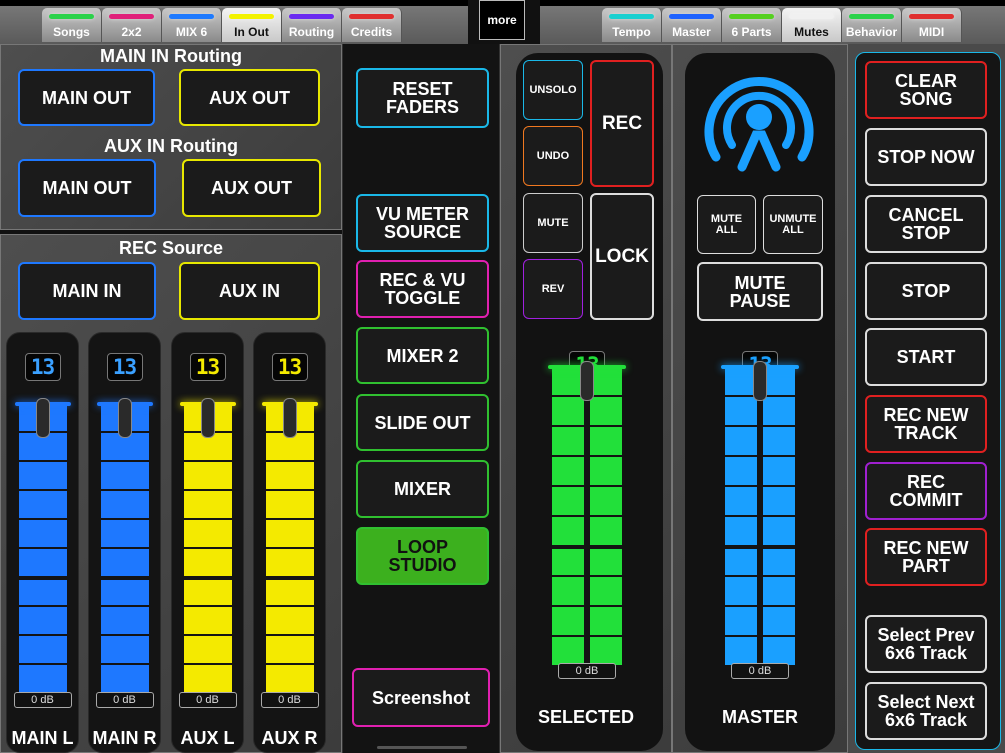  What do you see at coordinates (622, 256) in the screenshot?
I see `lock-button: LOCK` at bounding box center [622, 256].